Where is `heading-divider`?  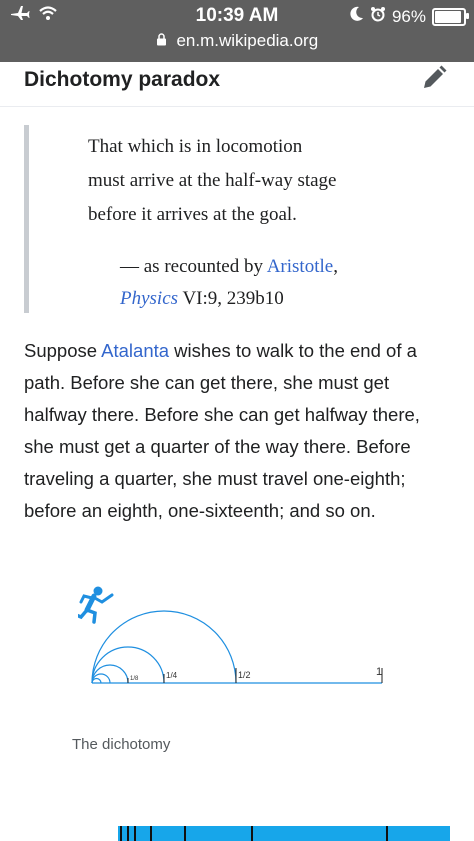
heading-divider is located at coordinates (237, 106).